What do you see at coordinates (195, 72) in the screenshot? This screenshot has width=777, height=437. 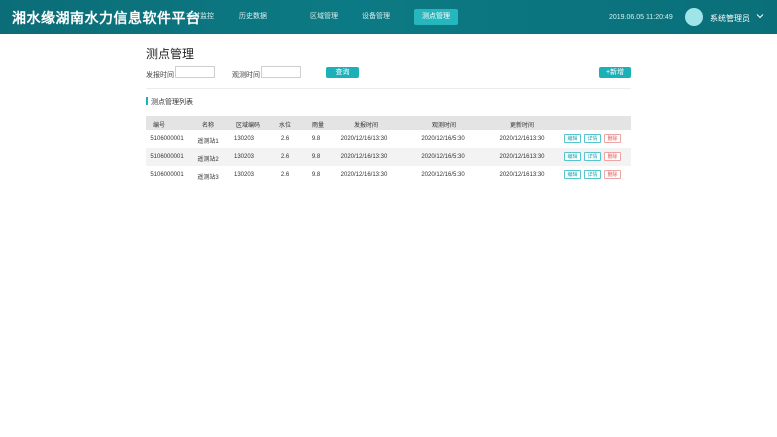 I see `send-time-input` at bounding box center [195, 72].